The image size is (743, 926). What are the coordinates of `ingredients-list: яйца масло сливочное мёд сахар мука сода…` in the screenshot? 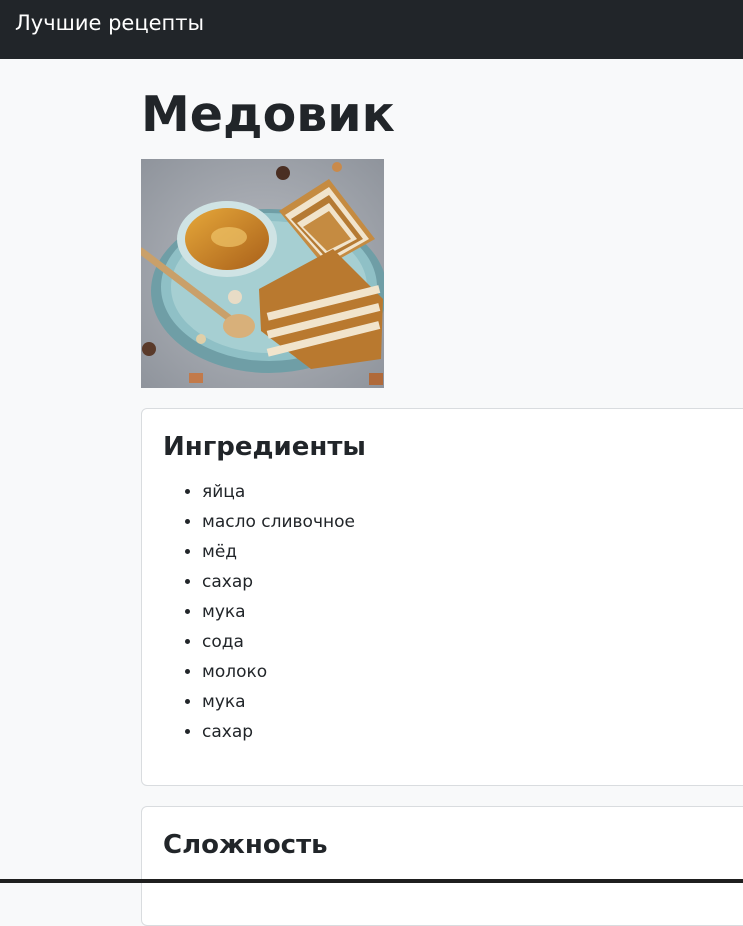 It's located at (278, 614).